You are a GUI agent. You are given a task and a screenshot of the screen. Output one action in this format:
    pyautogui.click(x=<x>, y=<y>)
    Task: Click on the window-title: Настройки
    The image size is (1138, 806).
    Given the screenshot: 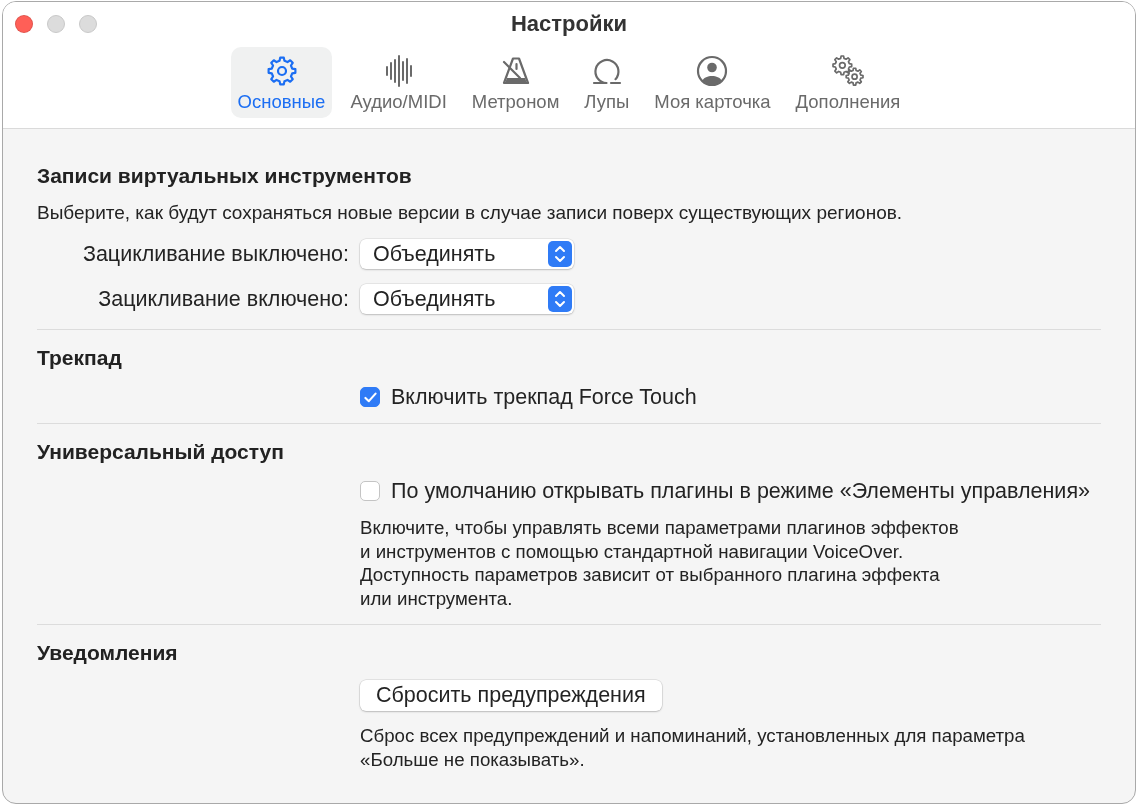 What is the action you would take?
    pyautogui.click(x=569, y=24)
    